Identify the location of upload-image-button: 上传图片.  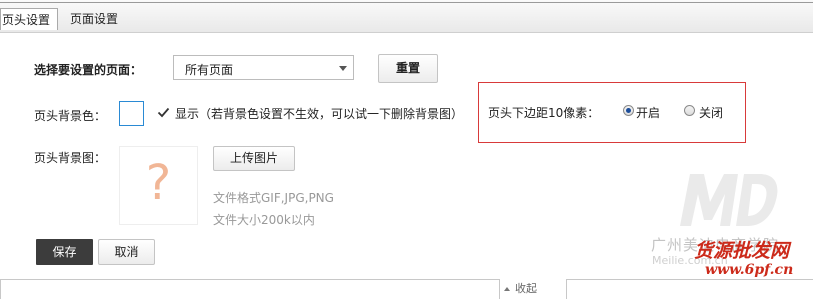
(254, 158).